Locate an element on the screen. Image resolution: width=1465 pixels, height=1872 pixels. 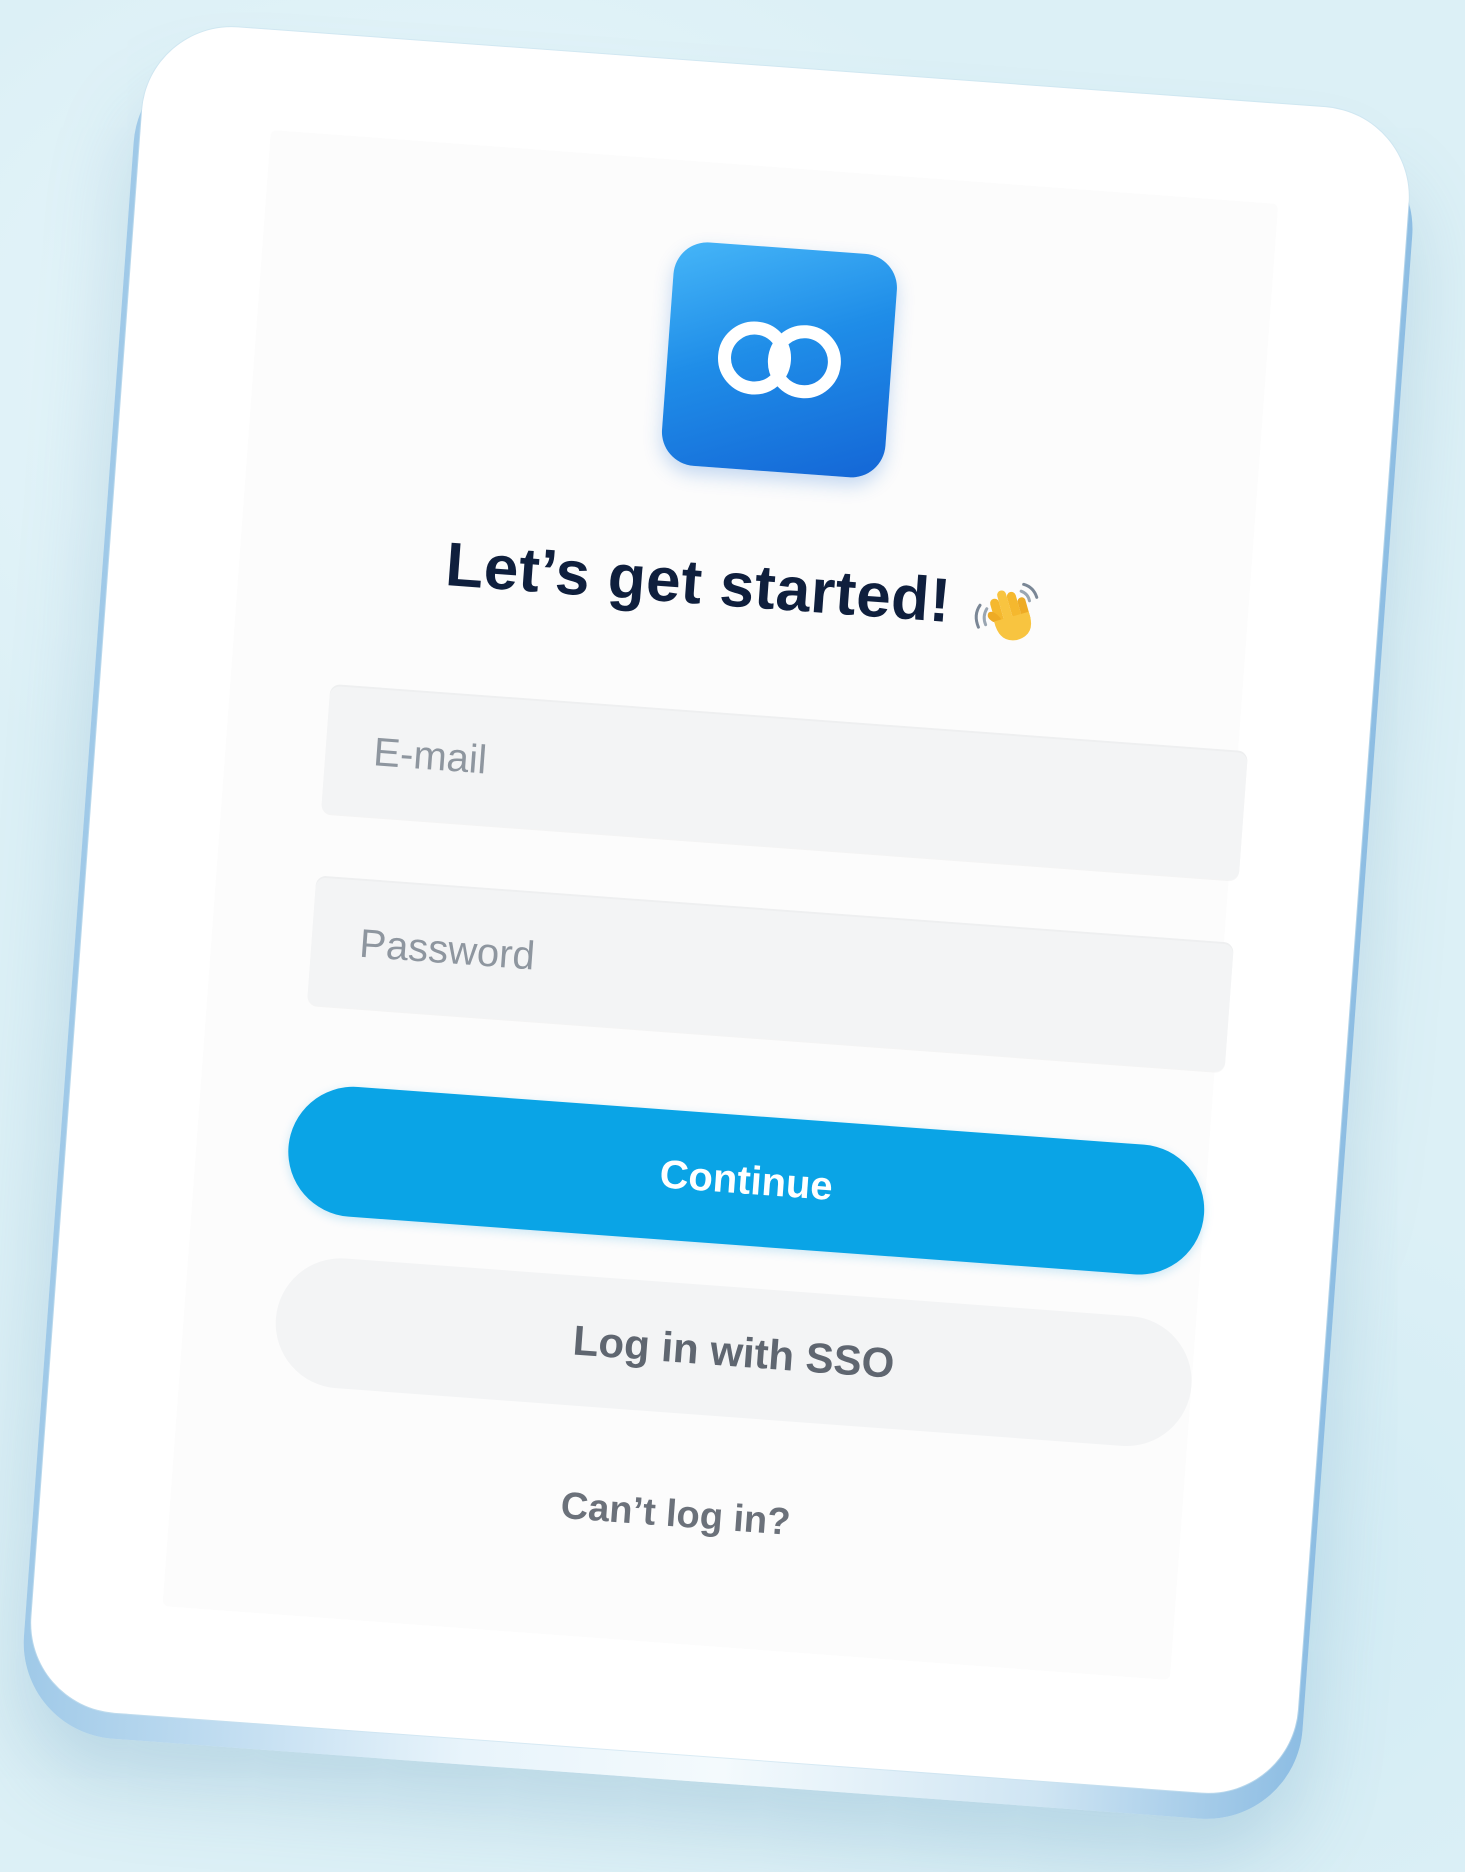
waving-hand-icon is located at coordinates (1004, 614).